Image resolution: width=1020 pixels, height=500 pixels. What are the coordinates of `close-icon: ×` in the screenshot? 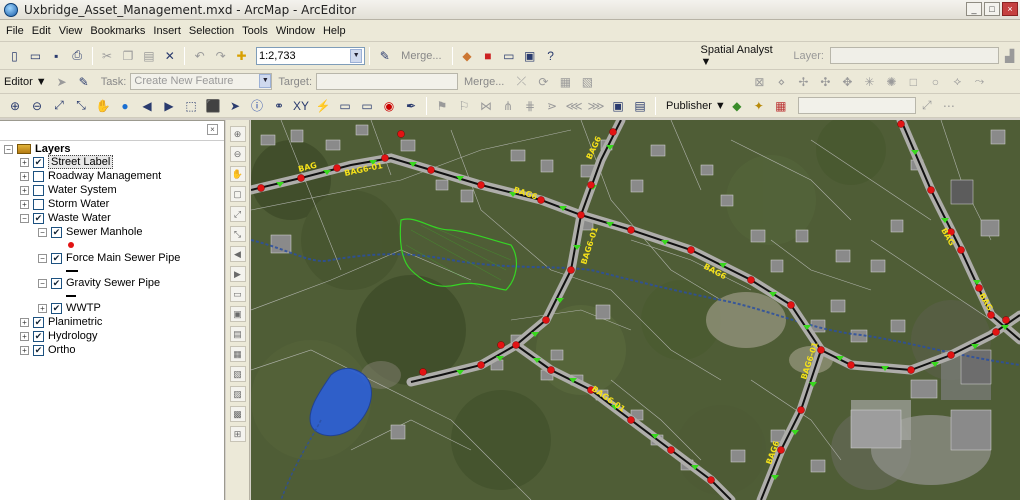 It's located at (212, 129).